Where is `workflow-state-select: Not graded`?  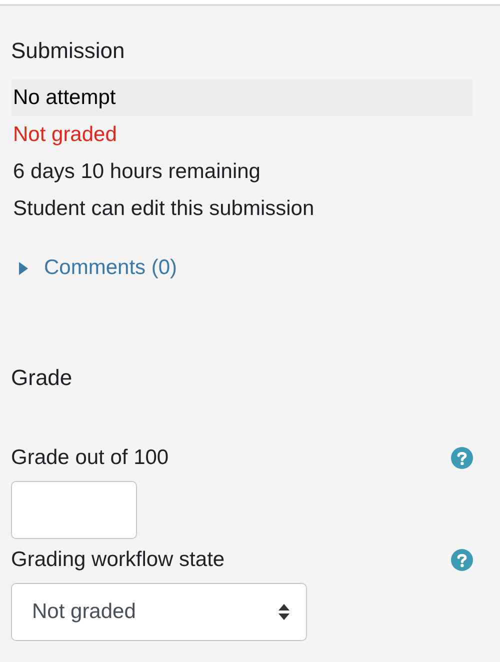
workflow-state-select: Not graded is located at coordinates (159, 612).